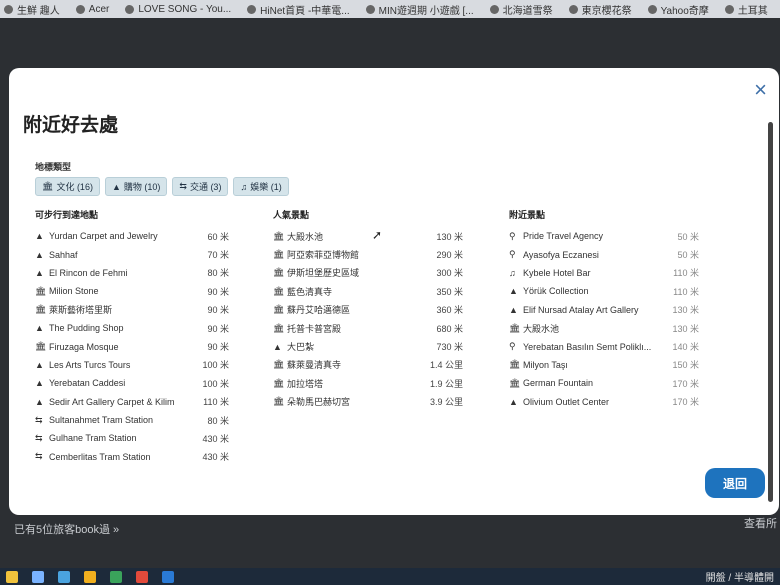  What do you see at coordinates (90, 576) in the screenshot?
I see `folder-icon` at bounding box center [90, 576].